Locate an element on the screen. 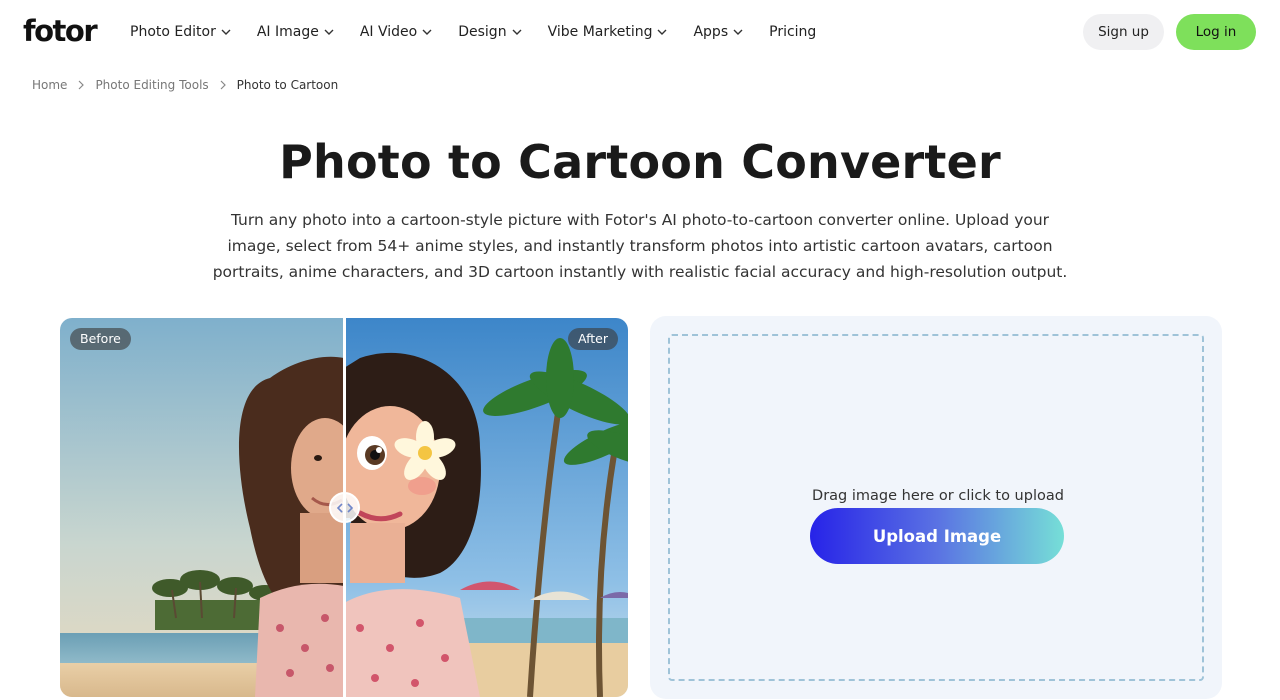 This screenshot has height=700, width=1280. breadcrumb-home: Home is located at coordinates (49, 85).